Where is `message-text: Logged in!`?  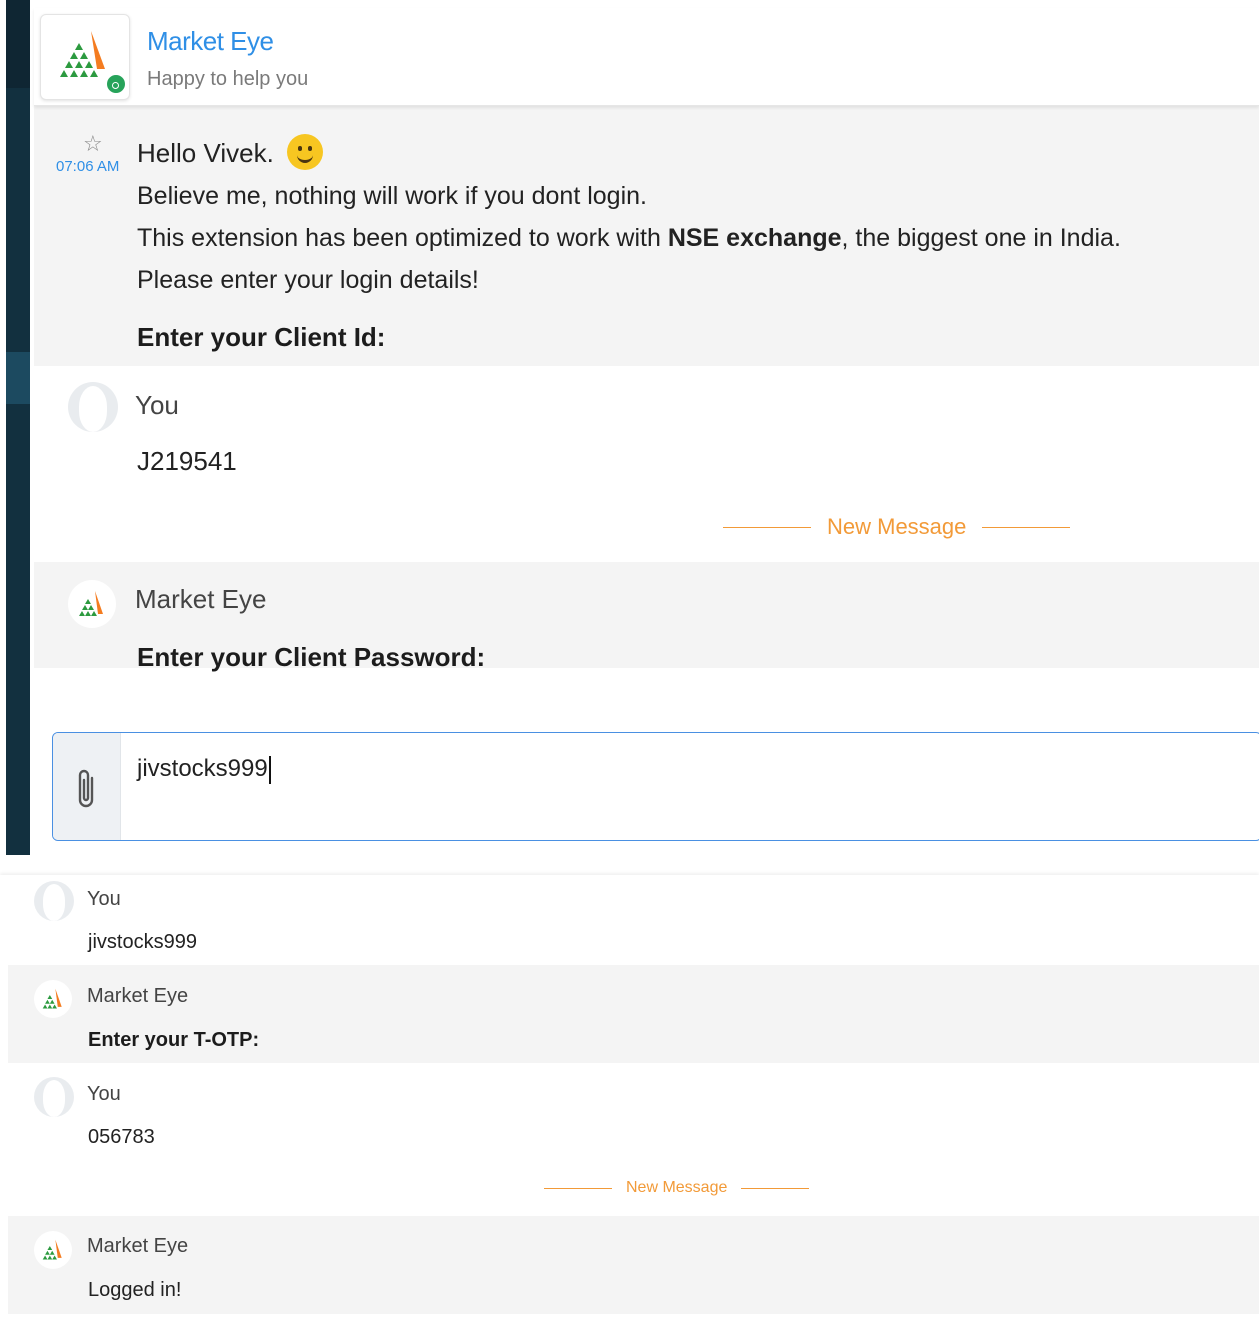
message-text: Logged in! is located at coordinates (135, 1290).